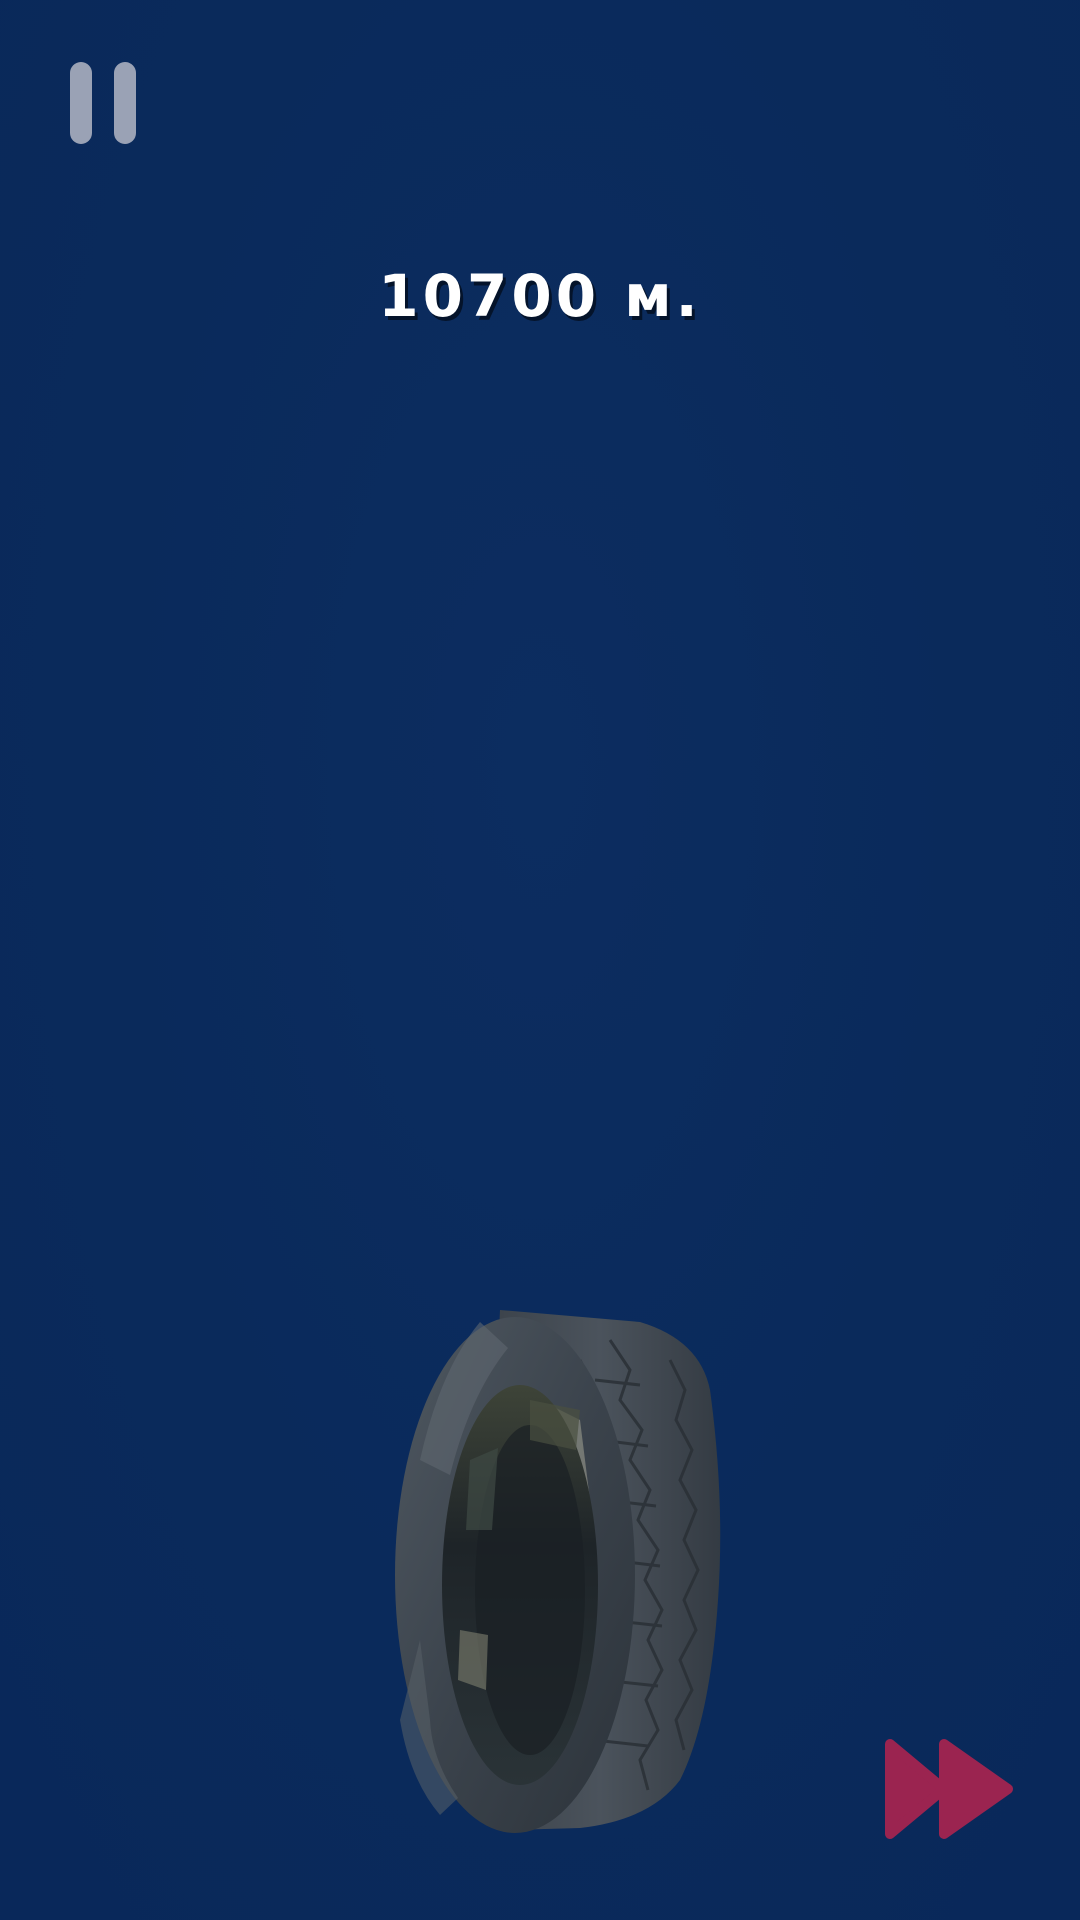 This screenshot has height=1920, width=1080. Describe the element at coordinates (81, 103) in the screenshot. I see `pause-icon-bar-left` at that location.